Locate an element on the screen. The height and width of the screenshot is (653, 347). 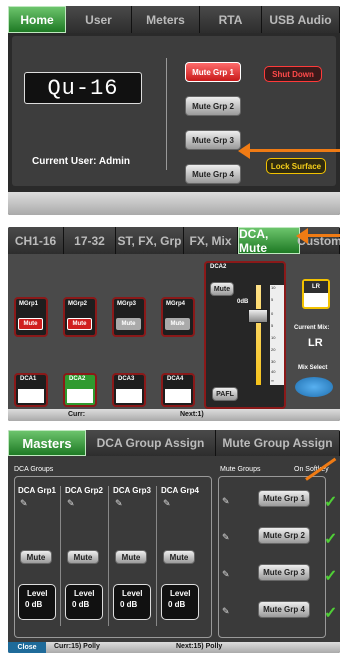
pafl-button: PAFL is located at coordinates (225, 394).